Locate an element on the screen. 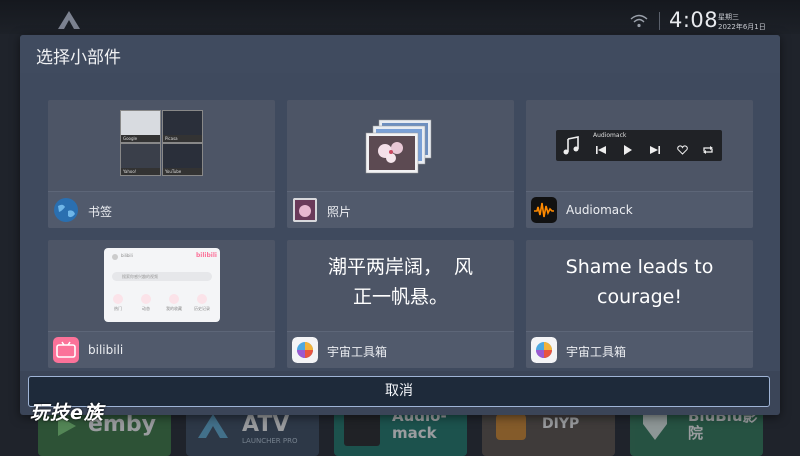  shortcut-label: 历史记录 is located at coordinates (202, 308).